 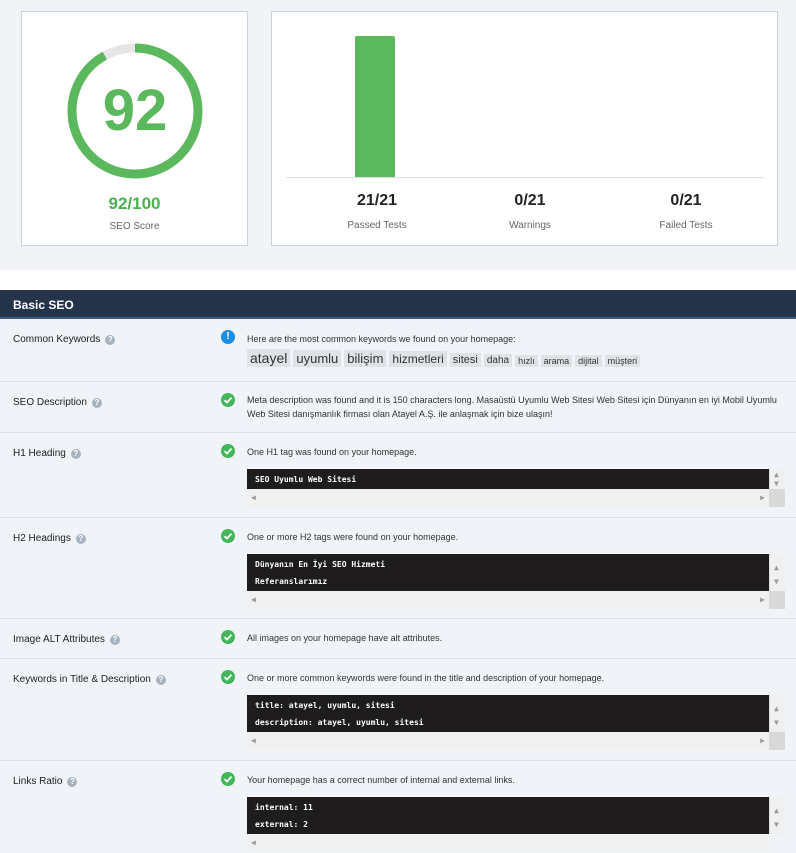 What do you see at coordinates (526, 361) in the screenshot?
I see `keyword-tag: hızlı` at bounding box center [526, 361].